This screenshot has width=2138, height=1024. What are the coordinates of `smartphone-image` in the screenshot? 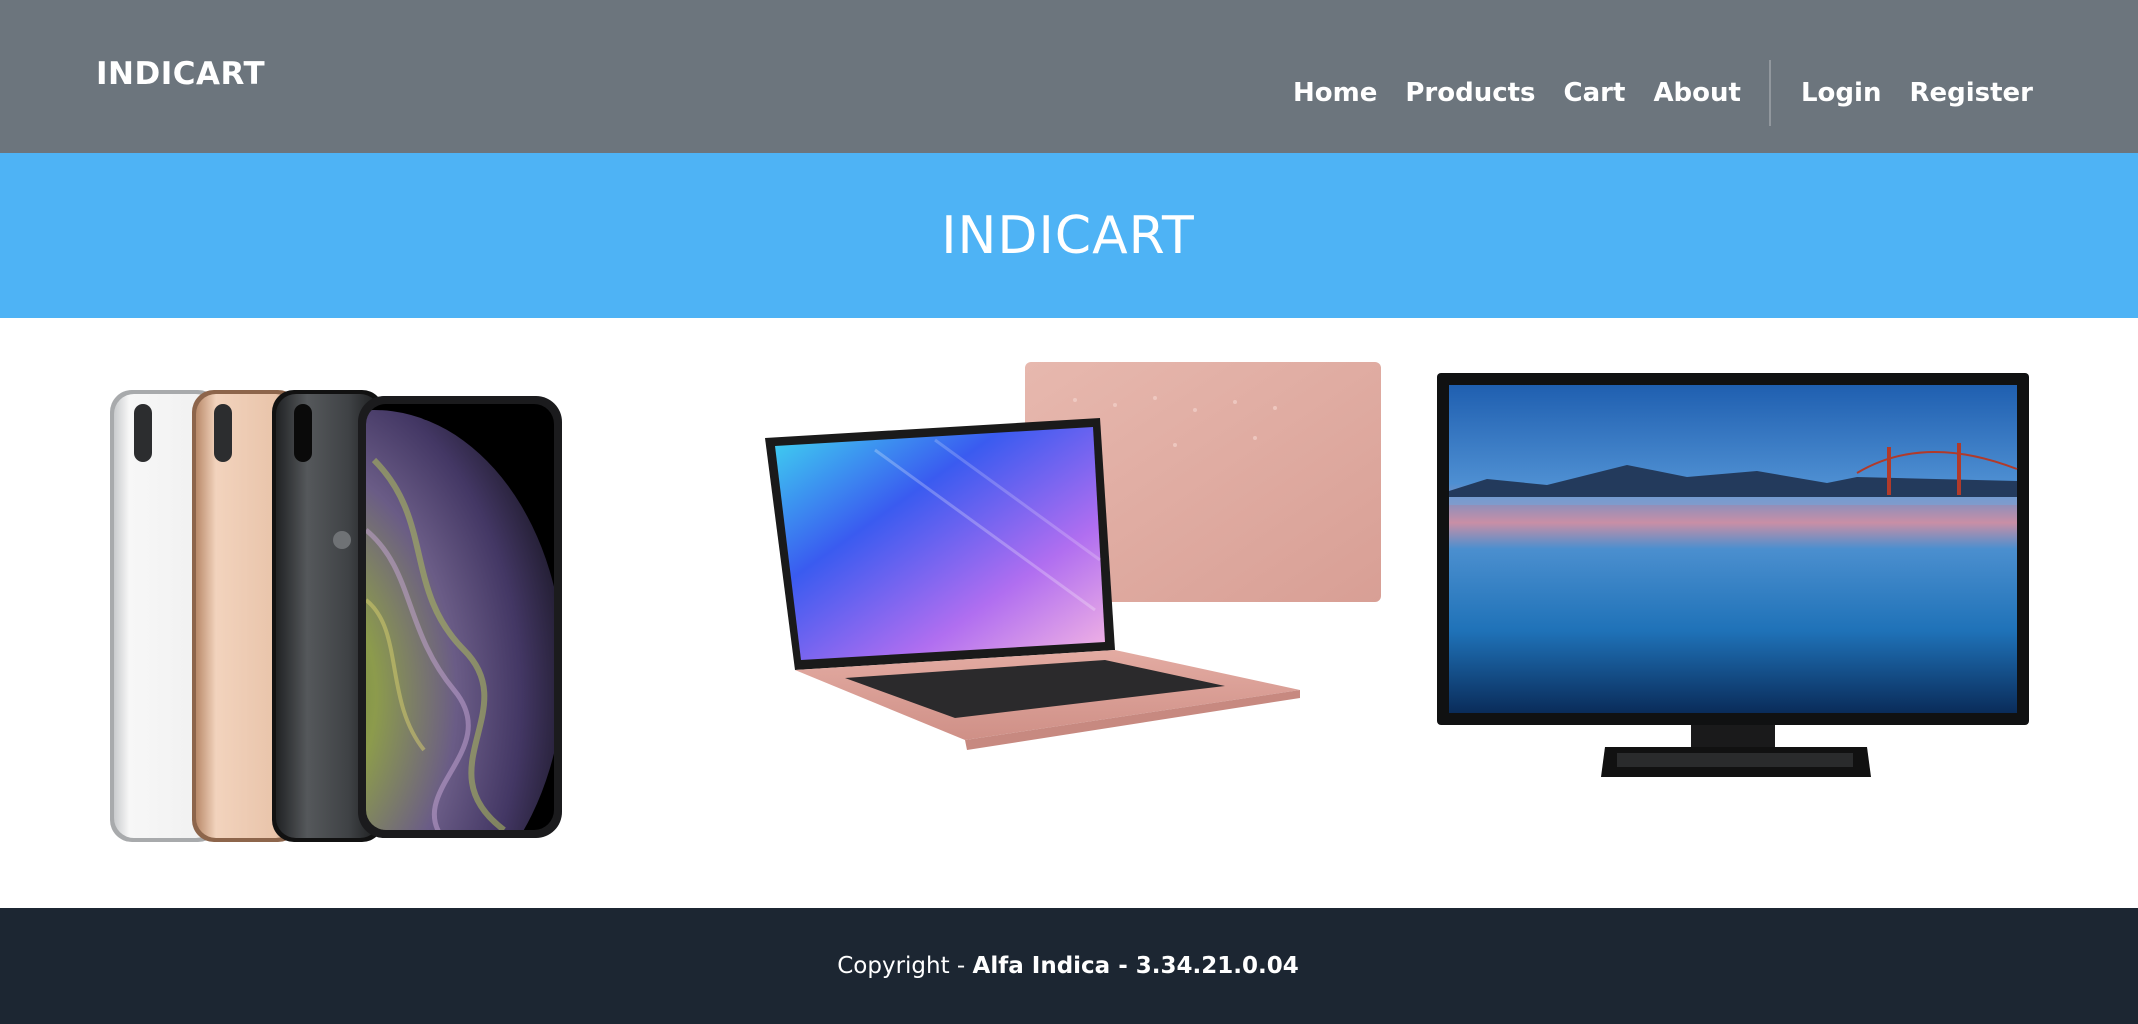 It's located at (344, 610).